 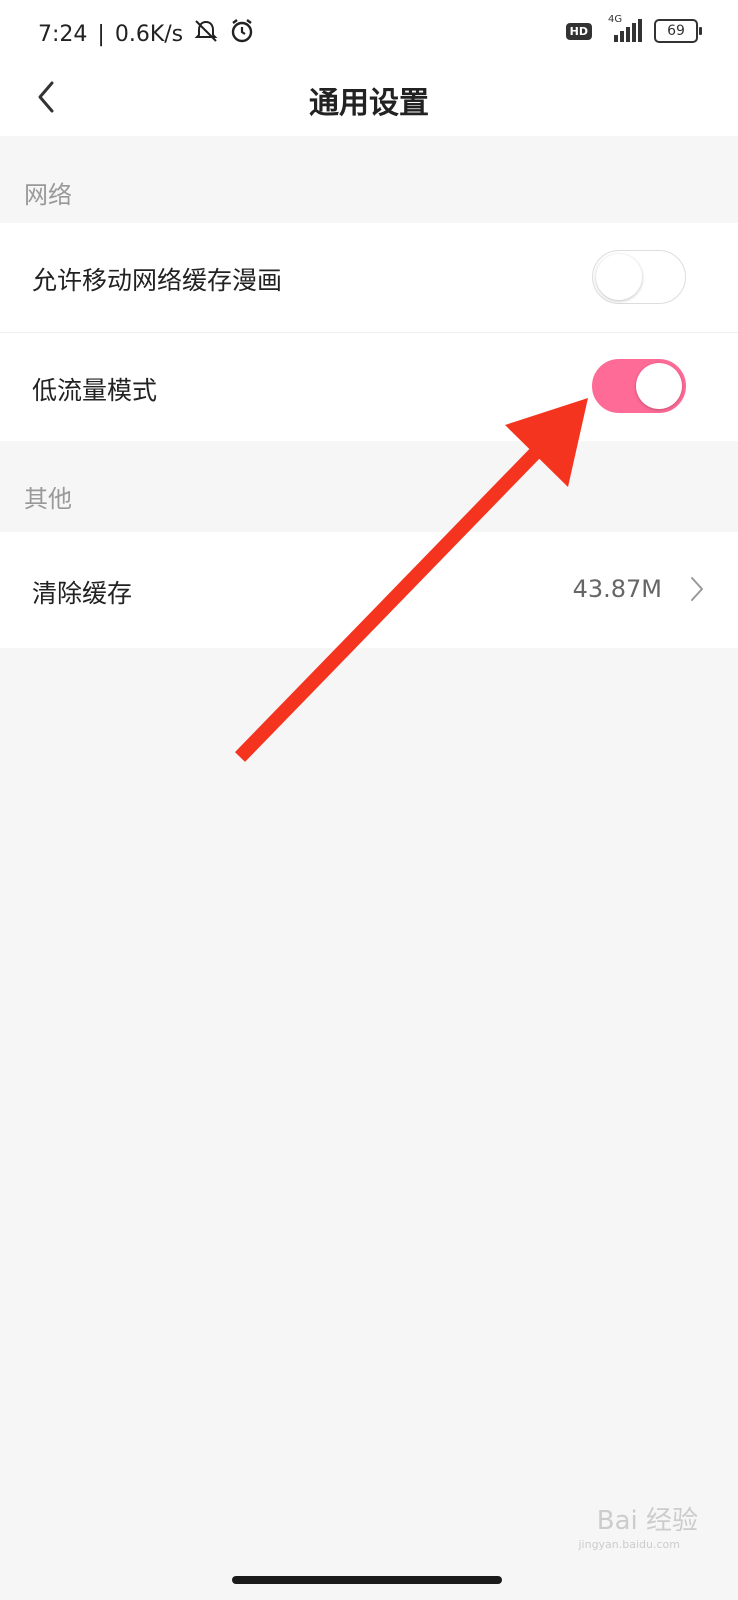 I want to click on low-data-mode-label: 低流量模式, so click(x=95, y=390).